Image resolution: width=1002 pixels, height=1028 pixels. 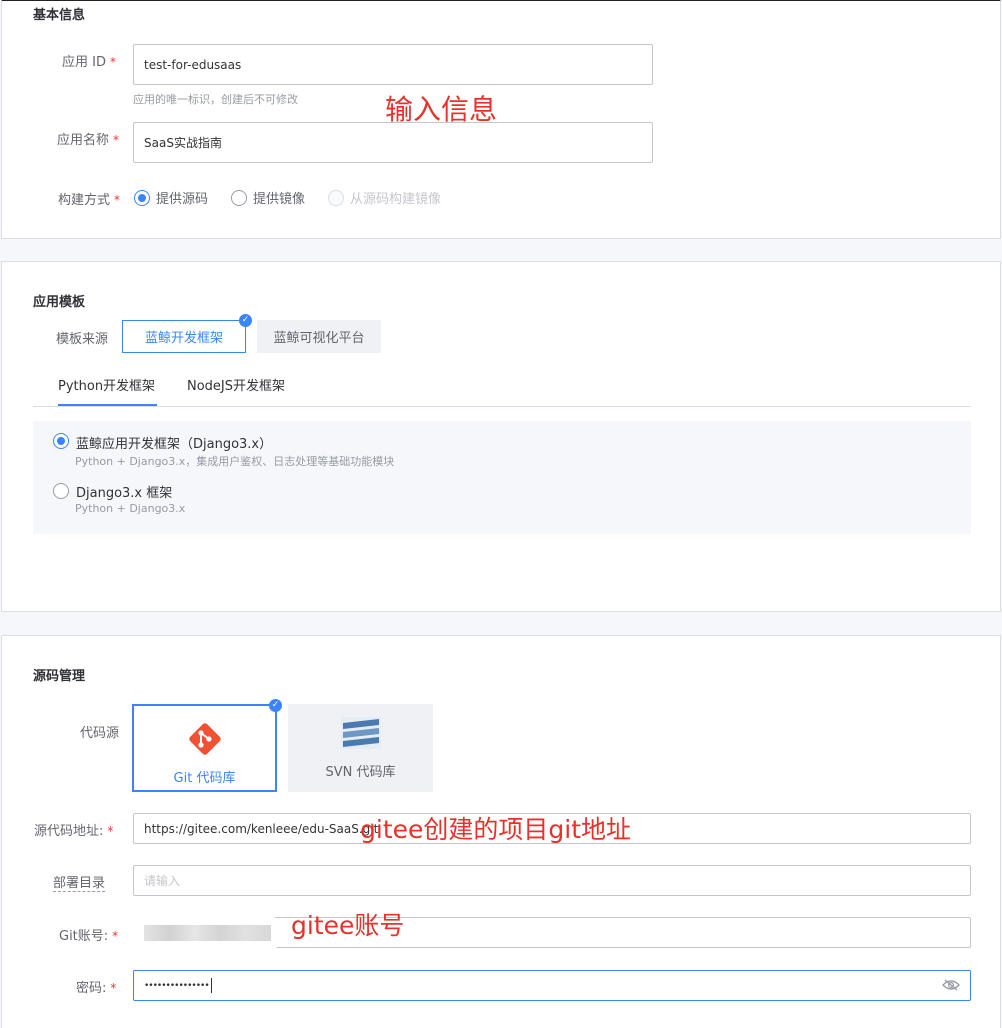 What do you see at coordinates (74, 831) in the screenshot?
I see `repo-url-label: 源代码地址: *` at bounding box center [74, 831].